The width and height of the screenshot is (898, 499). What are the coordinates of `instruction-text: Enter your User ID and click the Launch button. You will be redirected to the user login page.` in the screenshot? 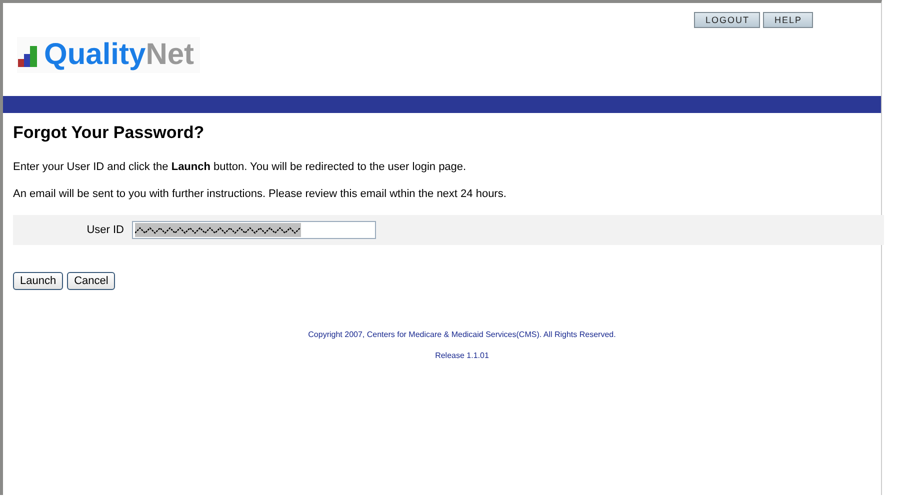 It's located at (240, 167).